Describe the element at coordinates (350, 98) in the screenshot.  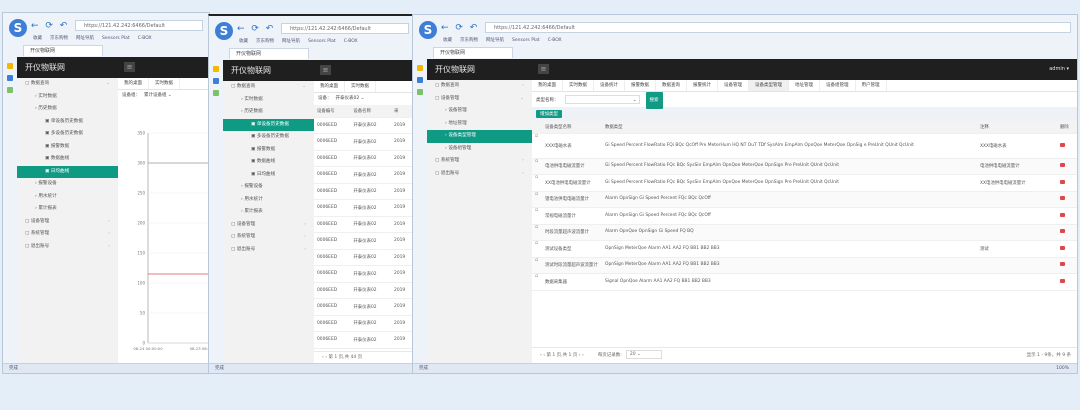
I see `device-select: 开泰仪表02 ⌄` at that location.